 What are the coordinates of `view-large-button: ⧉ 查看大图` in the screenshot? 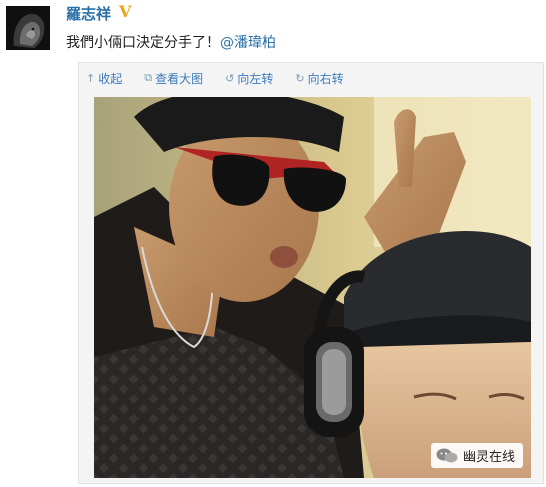 It's located at (173, 78).